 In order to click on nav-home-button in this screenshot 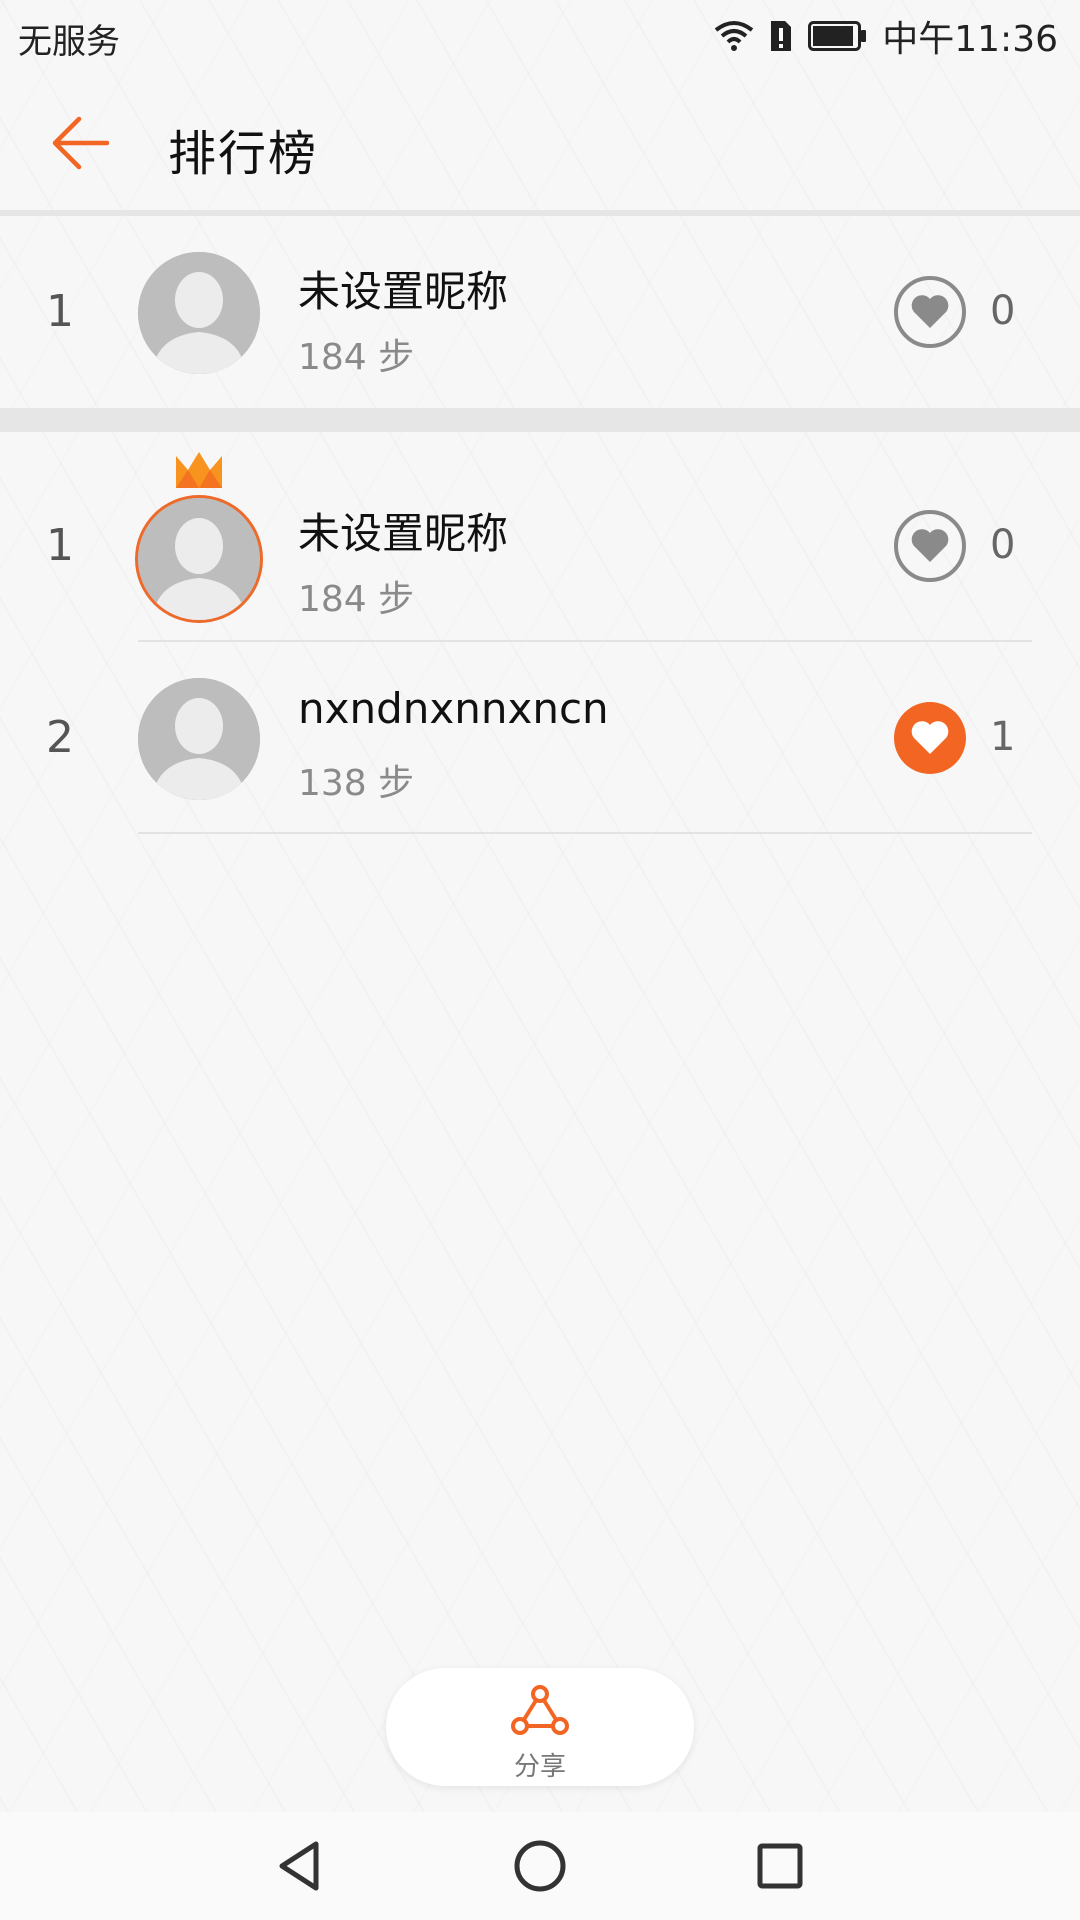, I will do `click(540, 1866)`.